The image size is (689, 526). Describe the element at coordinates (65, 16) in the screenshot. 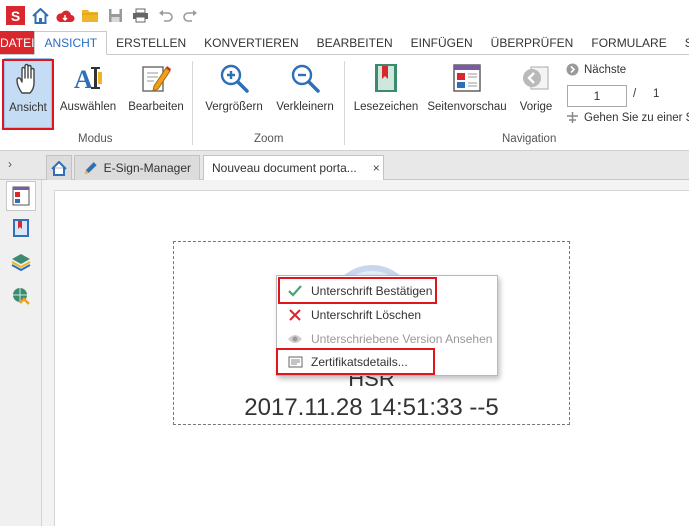

I see `cloud-icon` at that location.